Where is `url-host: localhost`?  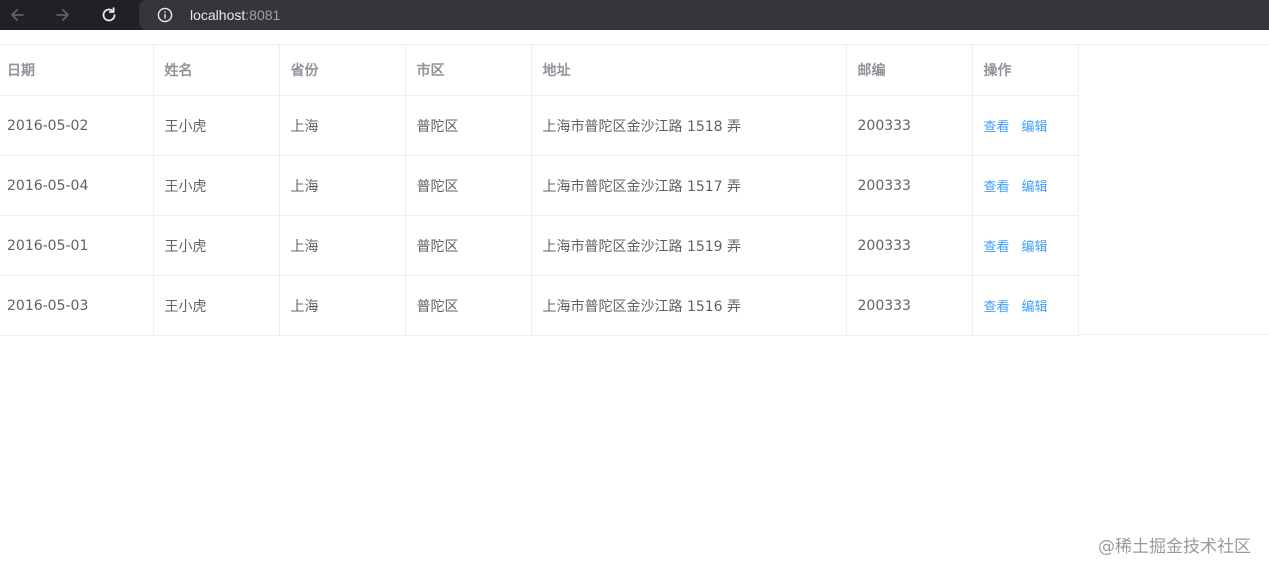 url-host: localhost is located at coordinates (218, 15).